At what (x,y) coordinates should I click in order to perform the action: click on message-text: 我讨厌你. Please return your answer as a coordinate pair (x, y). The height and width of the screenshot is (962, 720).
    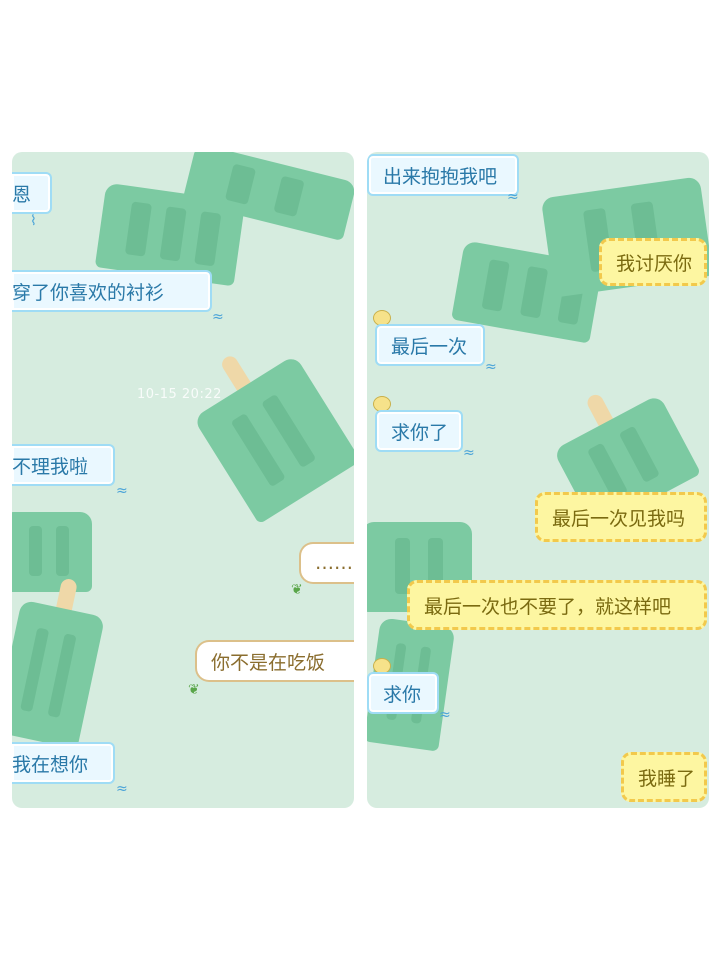
    Looking at the image, I should click on (654, 263).